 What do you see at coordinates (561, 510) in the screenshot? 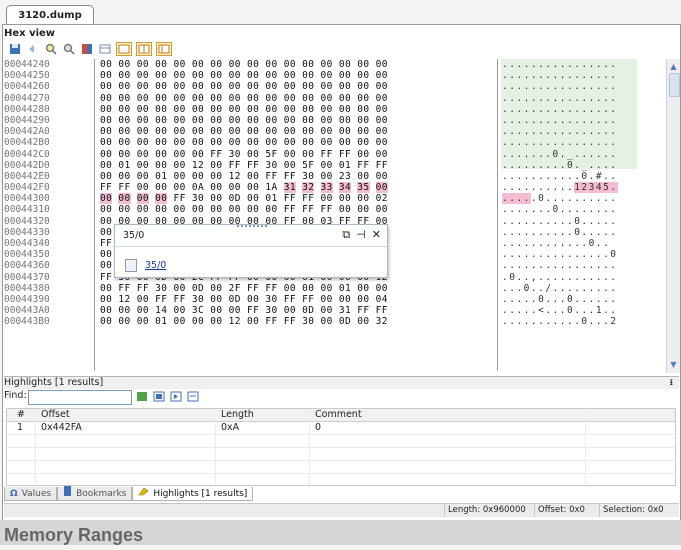
I see `status-offset: Offset: 0x0` at bounding box center [561, 510].